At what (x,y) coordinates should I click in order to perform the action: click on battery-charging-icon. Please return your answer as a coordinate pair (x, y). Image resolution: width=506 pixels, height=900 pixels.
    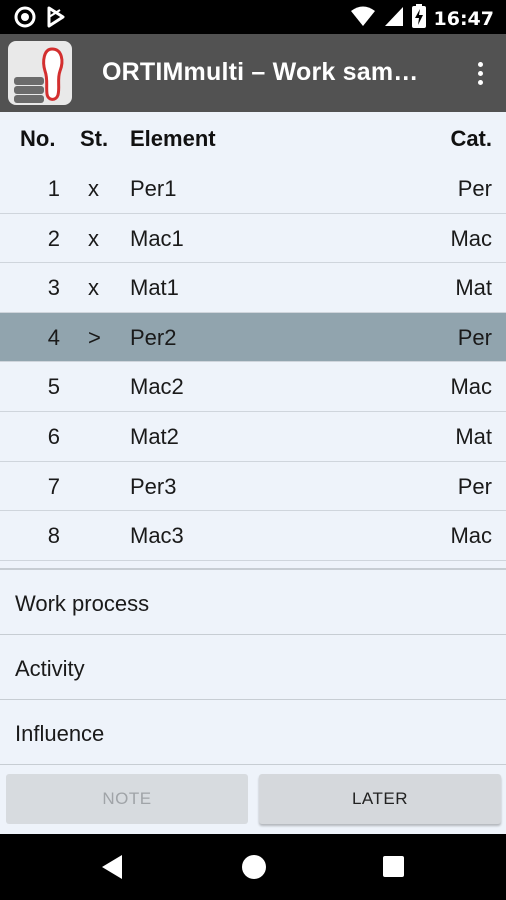
    Looking at the image, I should click on (418, 18).